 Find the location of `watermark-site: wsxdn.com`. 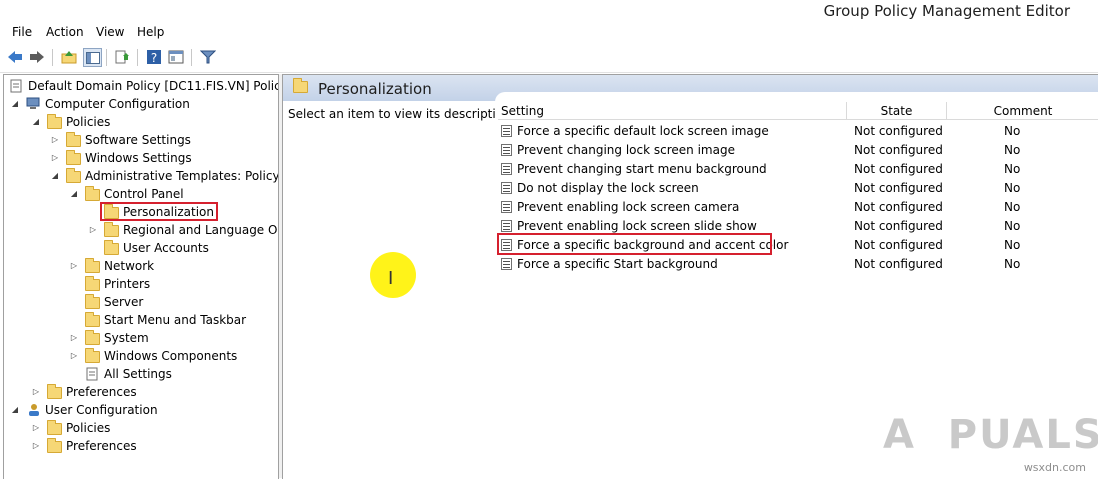

watermark-site: wsxdn.com is located at coordinates (1054, 467).